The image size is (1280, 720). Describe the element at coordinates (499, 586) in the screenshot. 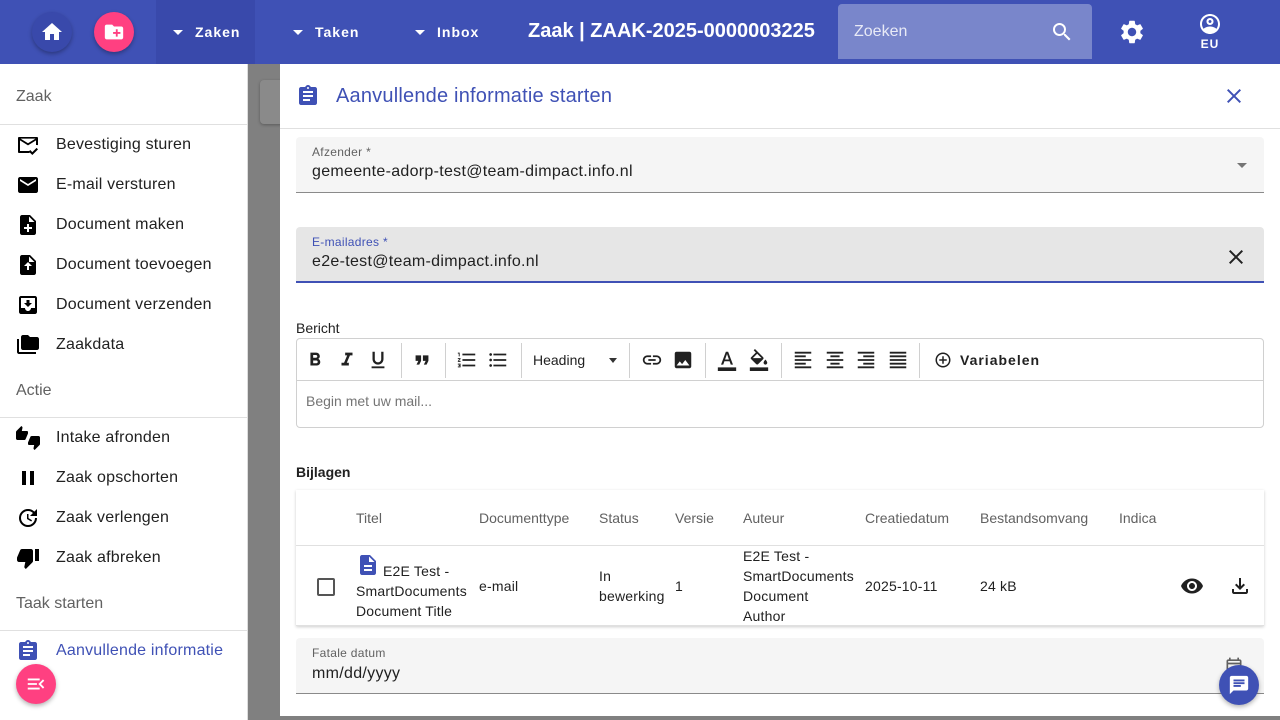

I see `cell-documenttype: e-mail` at that location.